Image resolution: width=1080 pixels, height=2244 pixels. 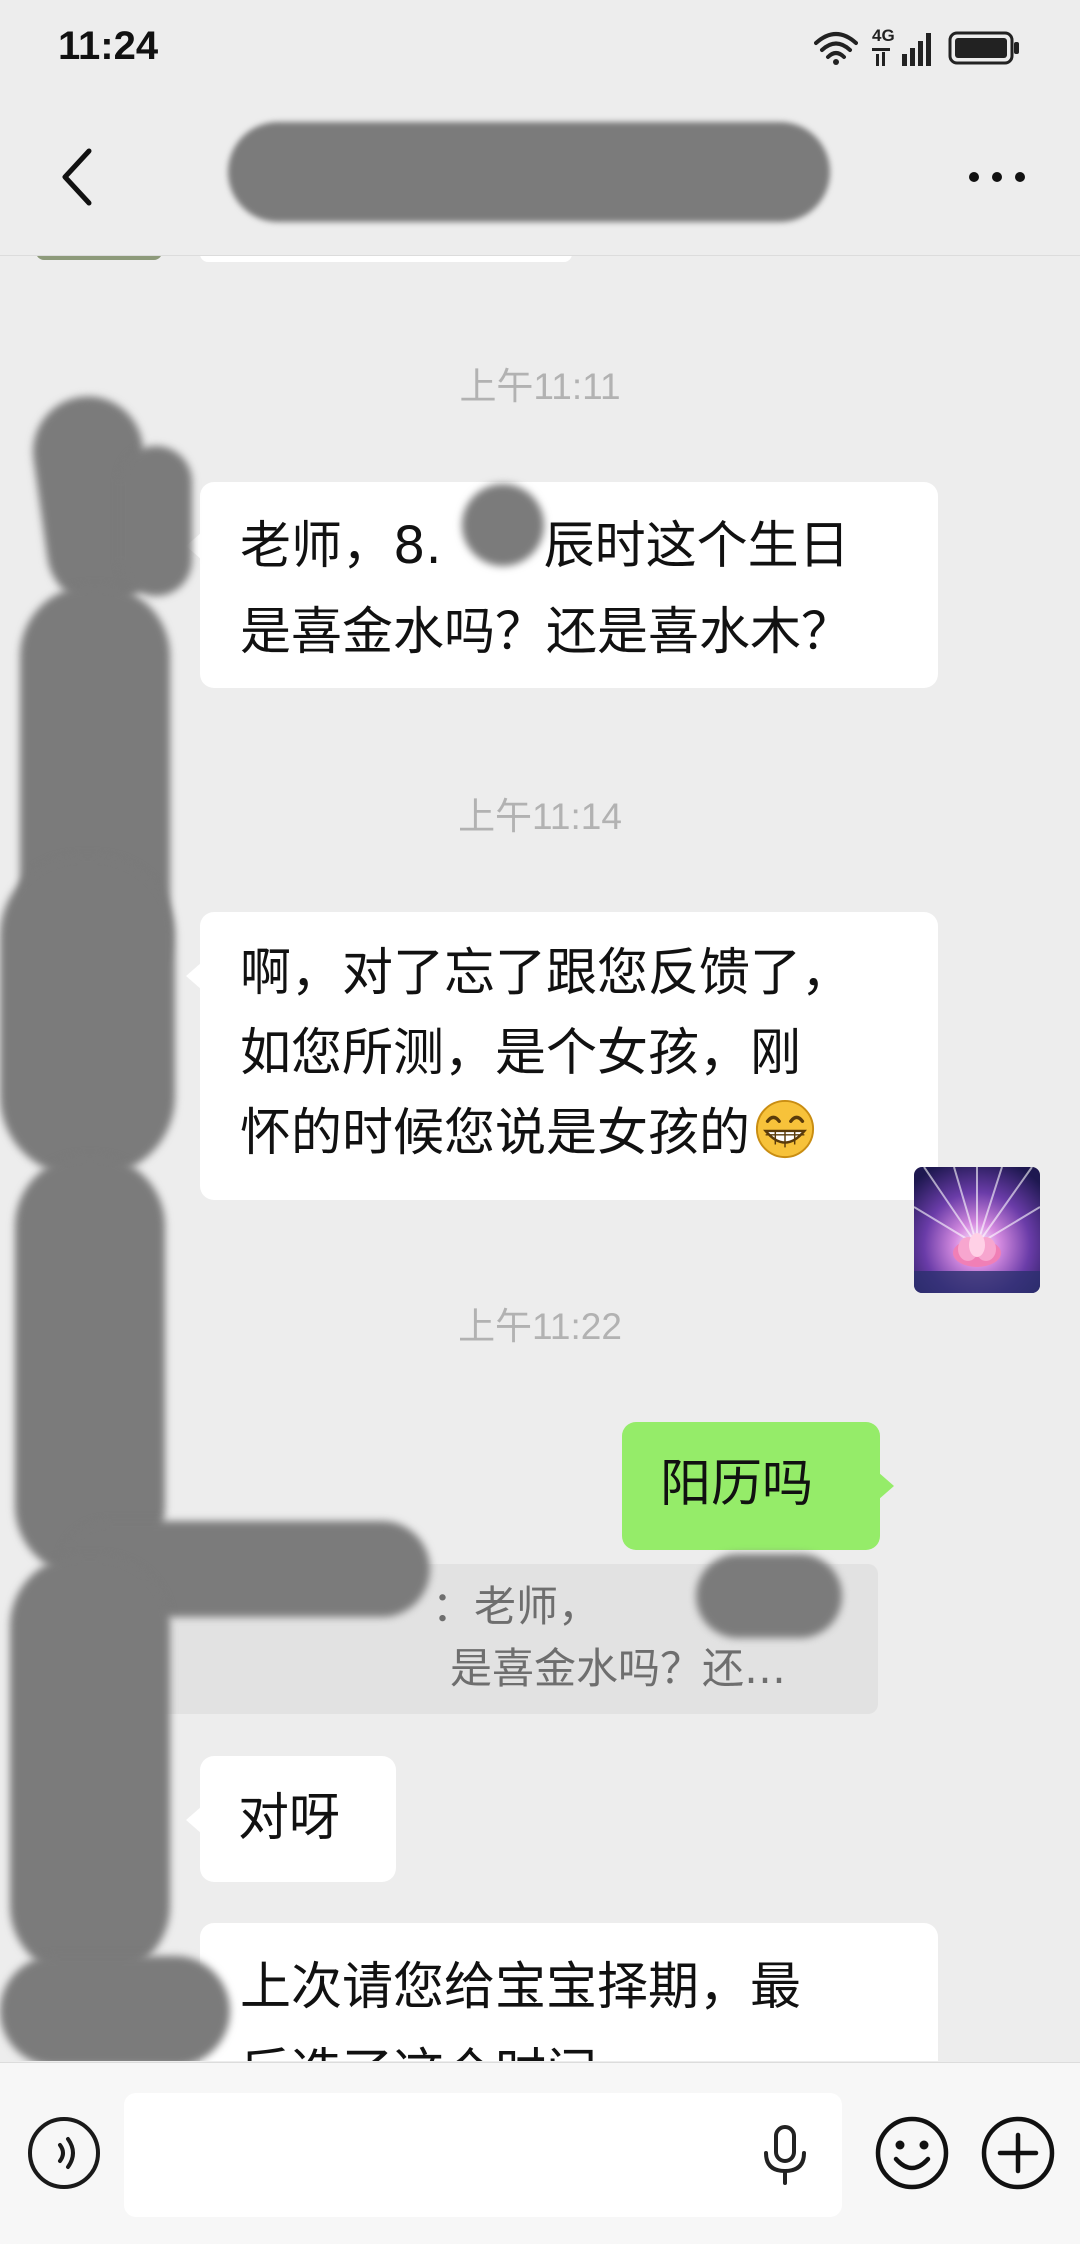 What do you see at coordinates (562, 585) in the screenshot?
I see `message-bubble: 老师，8. 辰时这个生日 是喜金水吗？还是喜水木？` at bounding box center [562, 585].